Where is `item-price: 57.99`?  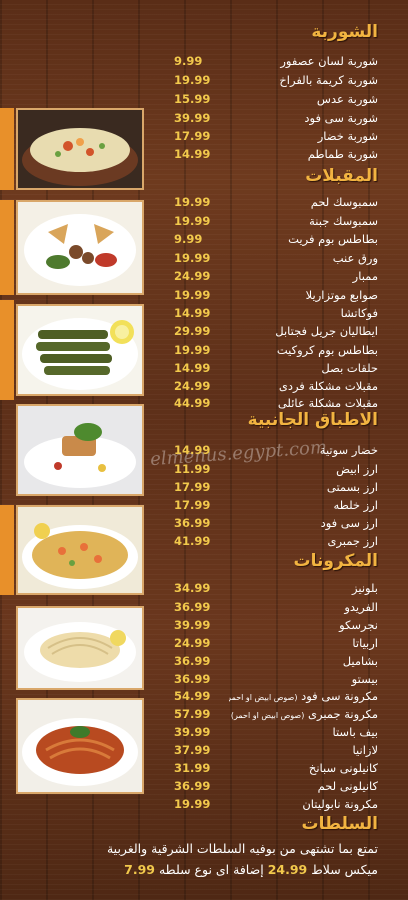 item-price: 57.99 is located at coordinates (192, 713).